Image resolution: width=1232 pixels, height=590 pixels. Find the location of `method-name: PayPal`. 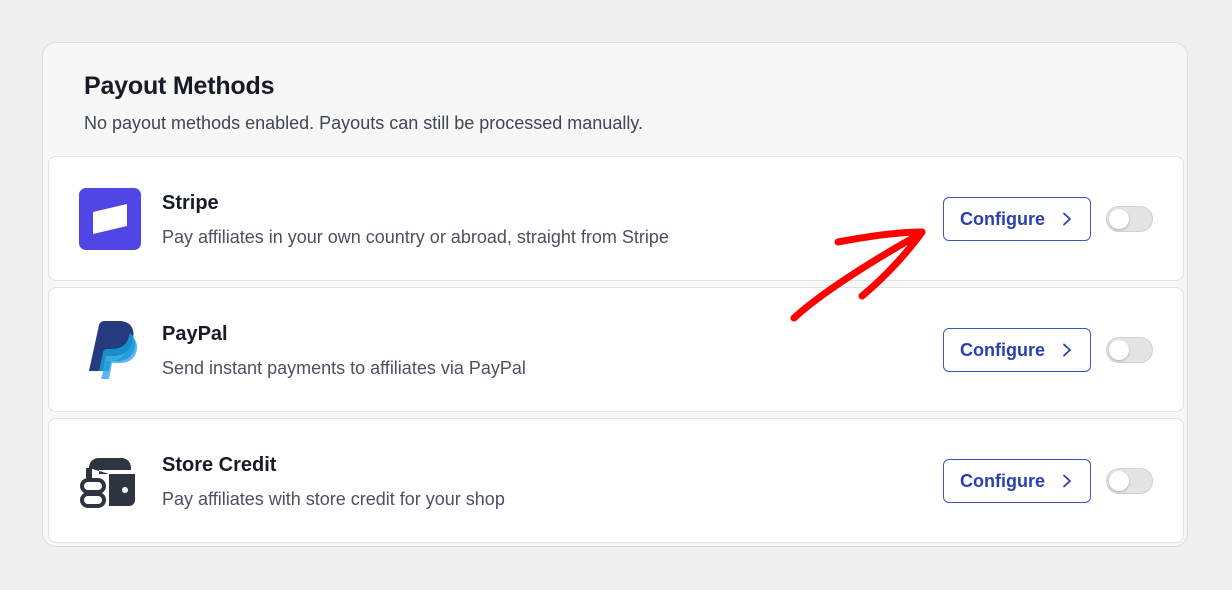

method-name: PayPal is located at coordinates (195, 334).